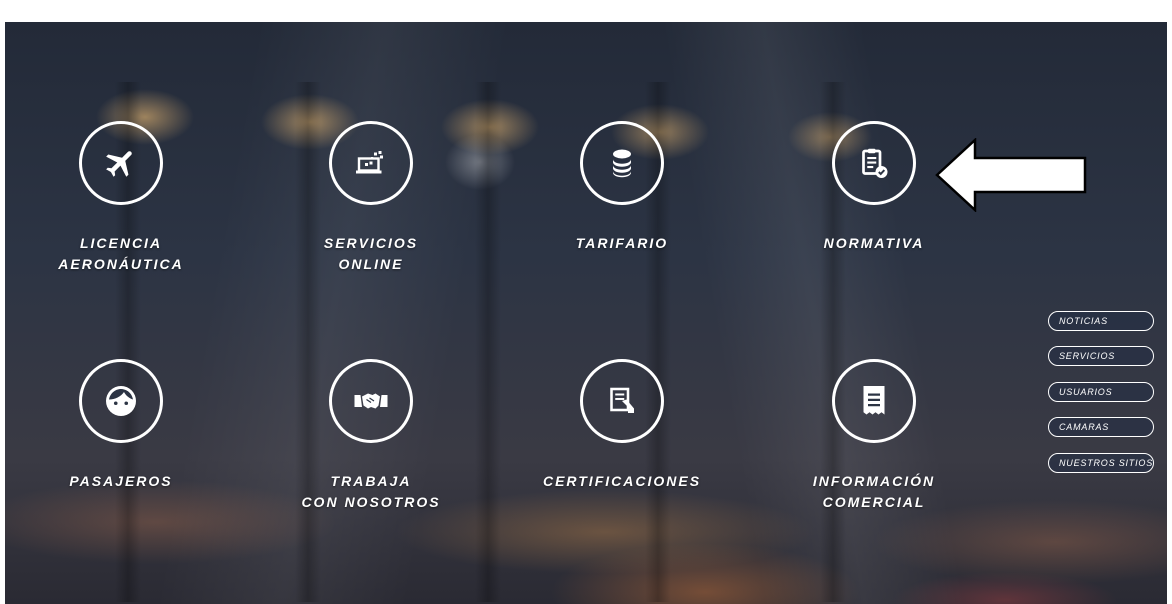  I want to click on tile-pasajeros: PASAJEROS, so click(121, 425).